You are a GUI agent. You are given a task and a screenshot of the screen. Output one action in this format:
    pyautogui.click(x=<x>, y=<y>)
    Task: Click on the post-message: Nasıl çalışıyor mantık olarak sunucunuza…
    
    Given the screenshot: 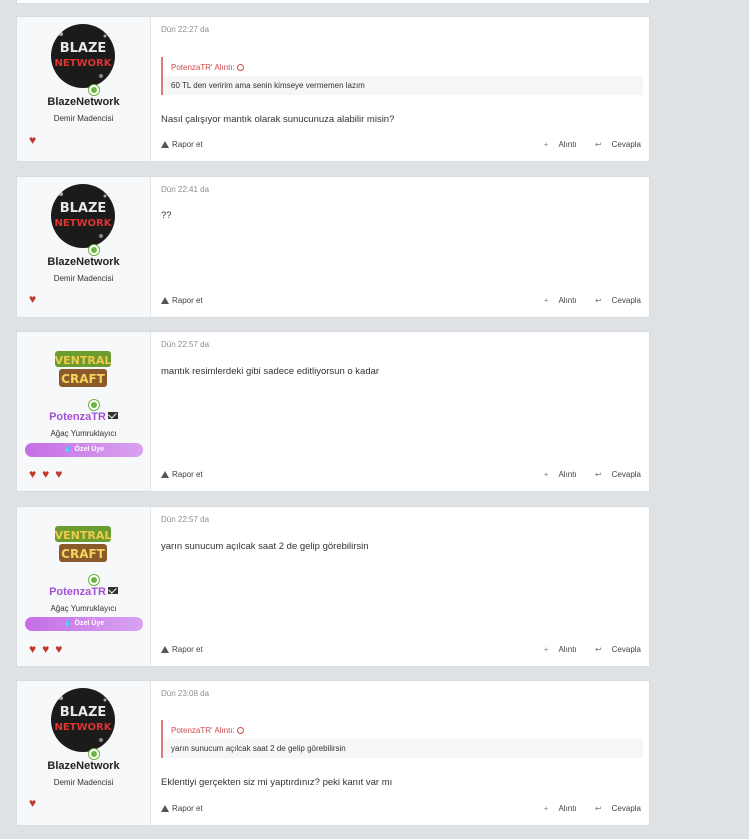 What is the action you would take?
    pyautogui.click(x=278, y=119)
    